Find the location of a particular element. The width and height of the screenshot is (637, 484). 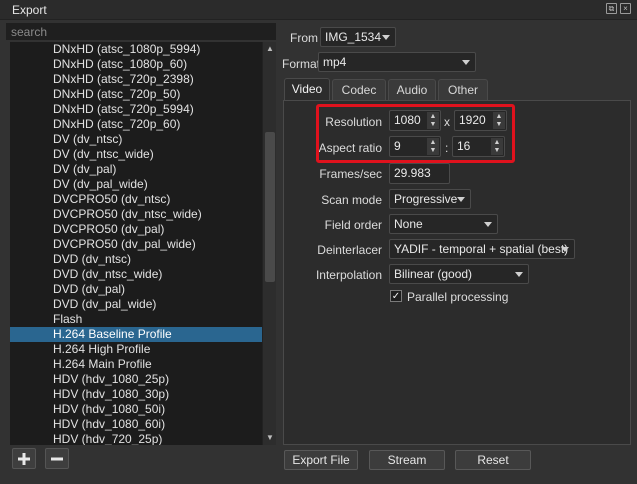

frames-per-sec-label: Frames/sec is located at coordinates (350, 174).